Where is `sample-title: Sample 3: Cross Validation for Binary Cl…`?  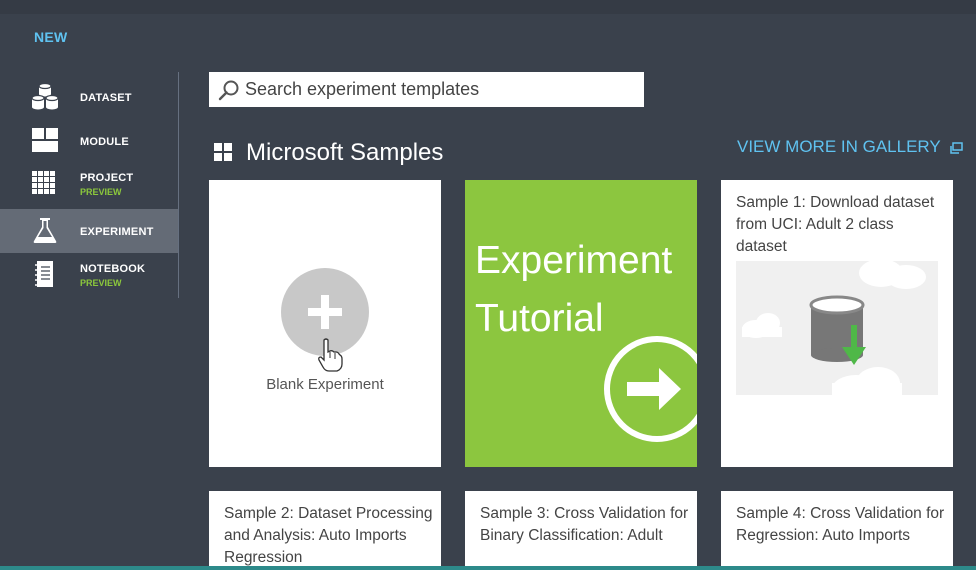 sample-title: Sample 3: Cross Validation for Binary Cl… is located at coordinates (584, 524).